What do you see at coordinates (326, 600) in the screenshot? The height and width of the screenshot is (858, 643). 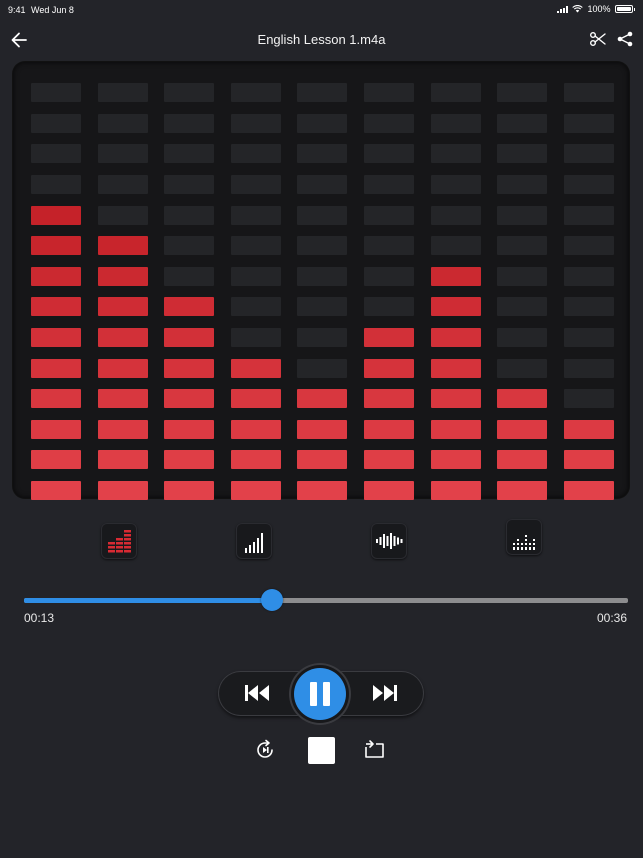 I see `seek-bar` at bounding box center [326, 600].